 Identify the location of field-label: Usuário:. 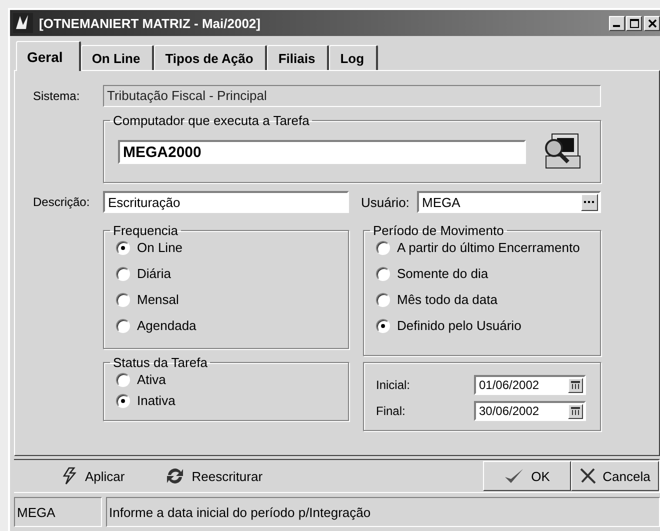
(385, 202).